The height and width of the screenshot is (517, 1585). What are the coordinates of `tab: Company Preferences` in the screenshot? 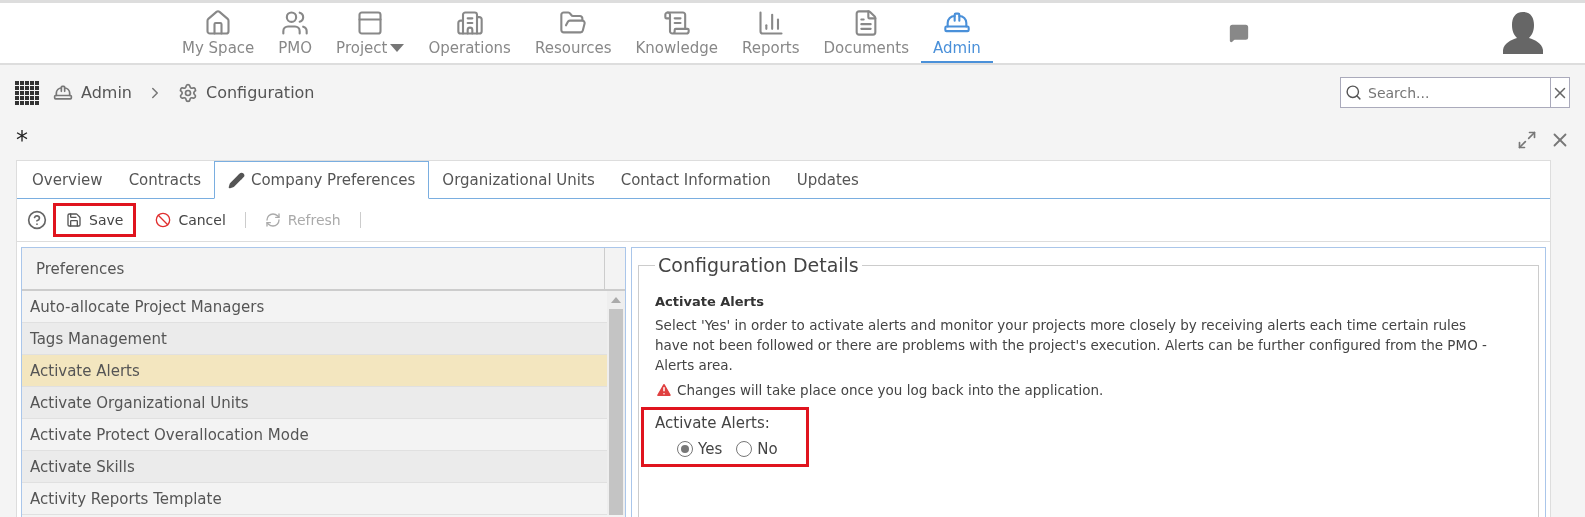 It's located at (321, 180).